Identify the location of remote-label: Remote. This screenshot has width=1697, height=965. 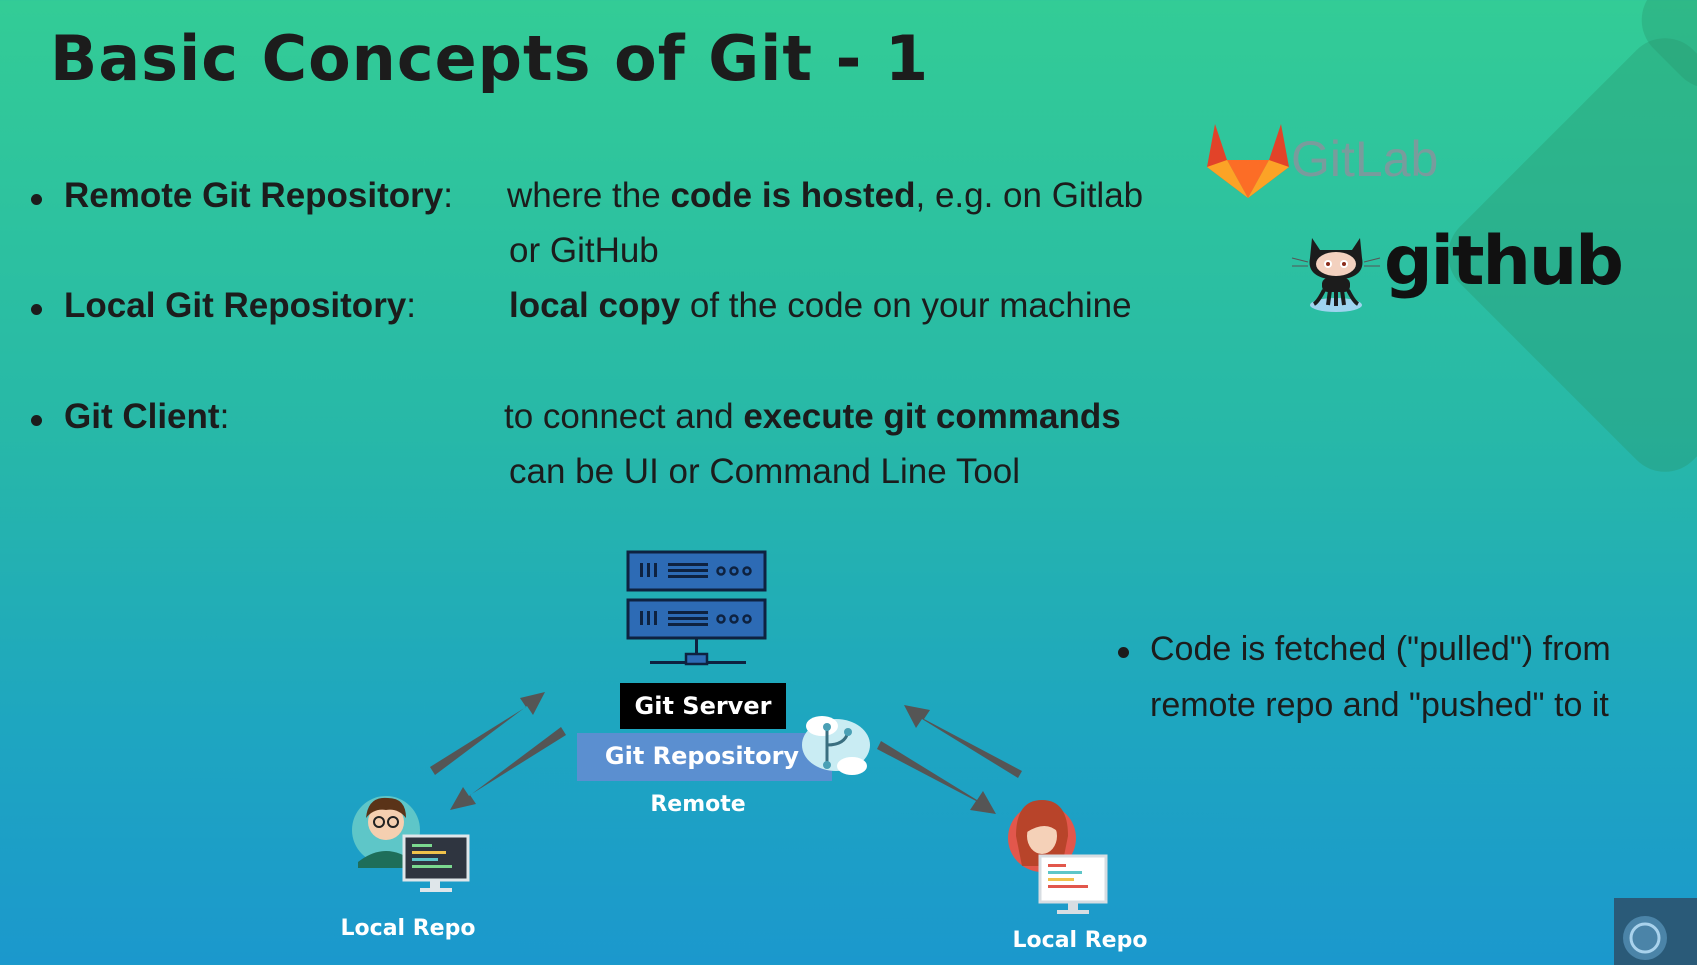
(698, 804).